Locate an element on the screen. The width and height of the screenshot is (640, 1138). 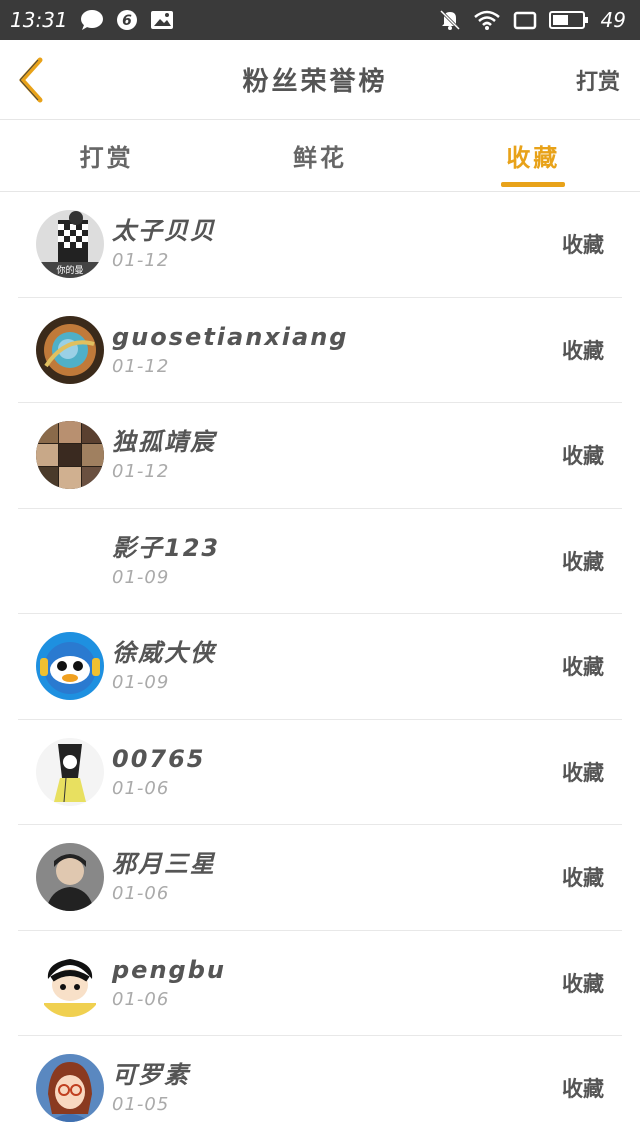
tab-flowers: 鲜花 is located at coordinates (319, 155).